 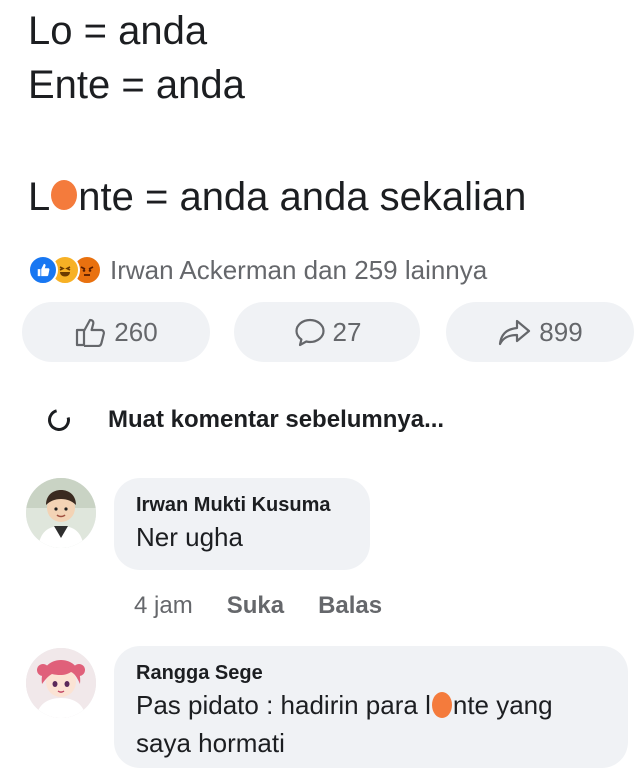 I want to click on thumbs-up-icon, so click(x=91, y=332).